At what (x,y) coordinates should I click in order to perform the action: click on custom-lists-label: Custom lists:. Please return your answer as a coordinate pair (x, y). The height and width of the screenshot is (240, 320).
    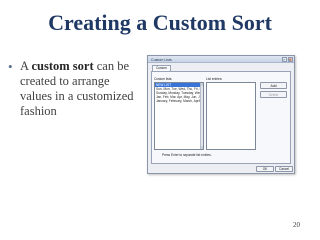
    Looking at the image, I should click on (163, 79).